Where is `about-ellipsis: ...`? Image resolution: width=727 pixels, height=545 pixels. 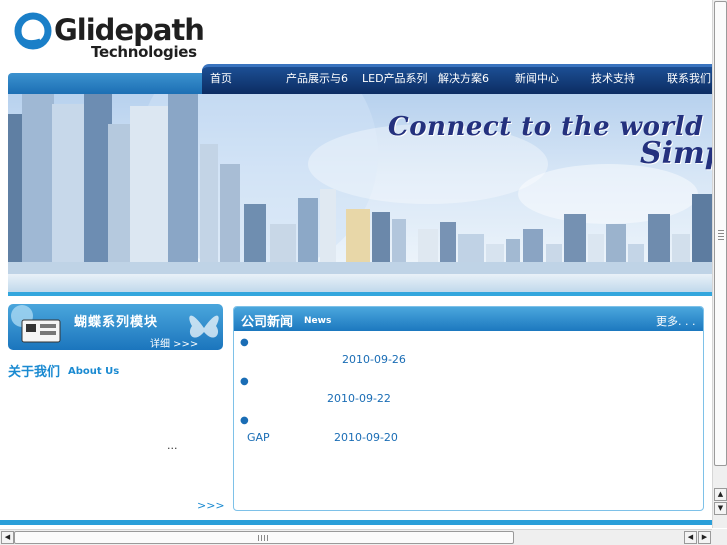
about-ellipsis: ... is located at coordinates (172, 445).